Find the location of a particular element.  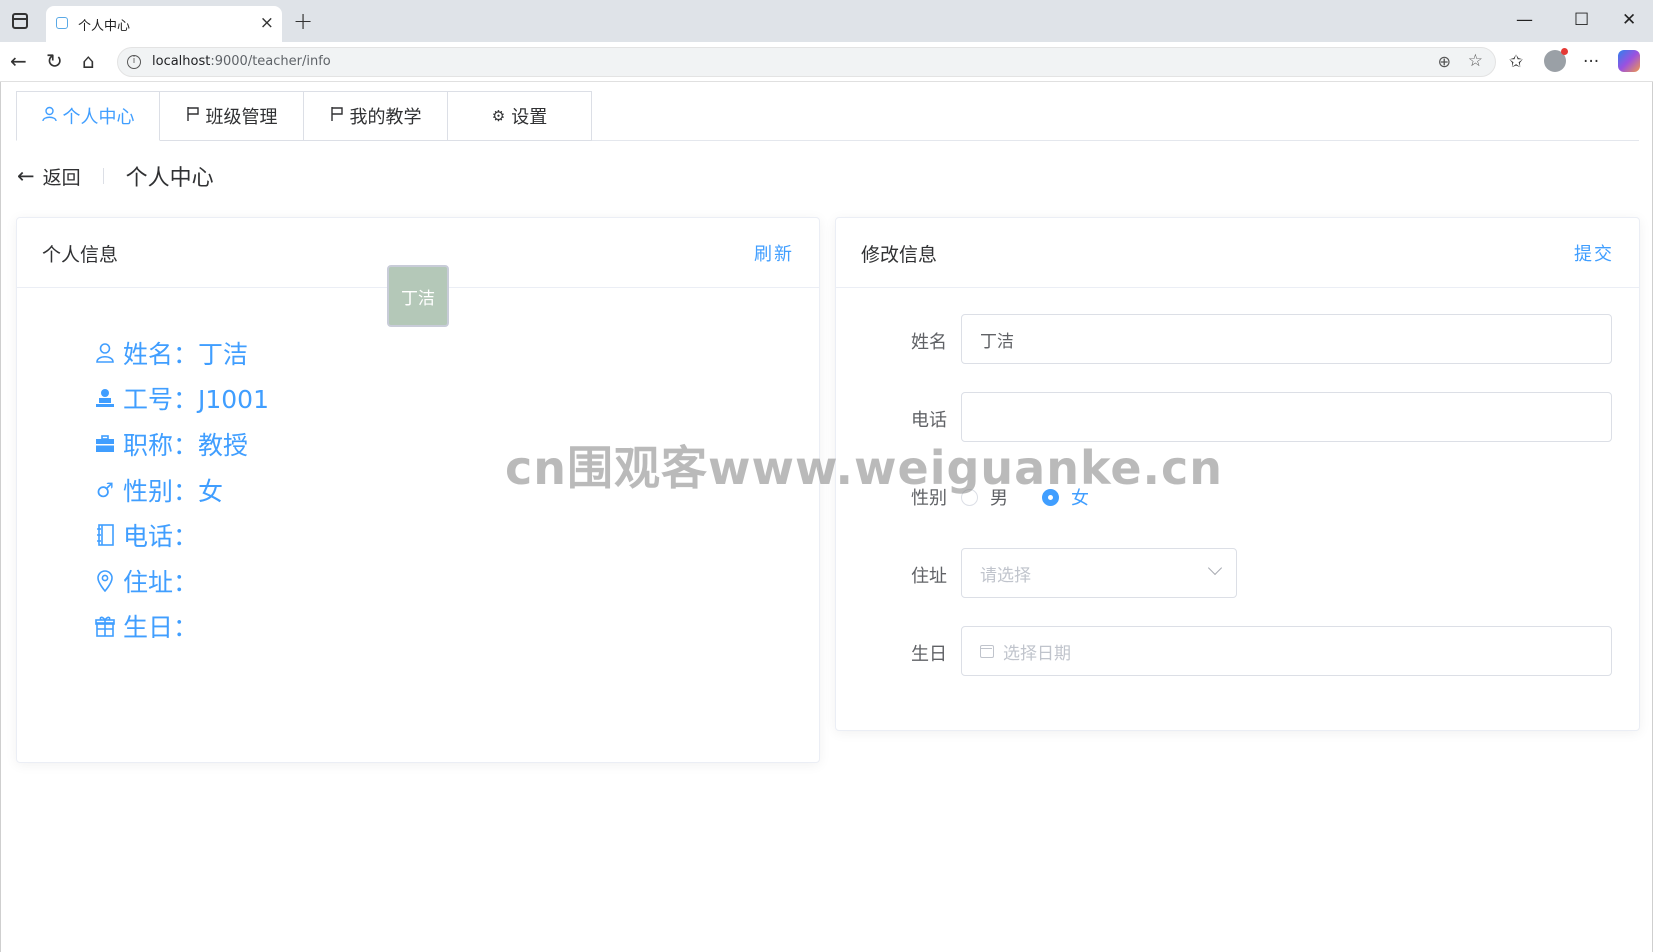

notification-dot is located at coordinates (1564, 51).